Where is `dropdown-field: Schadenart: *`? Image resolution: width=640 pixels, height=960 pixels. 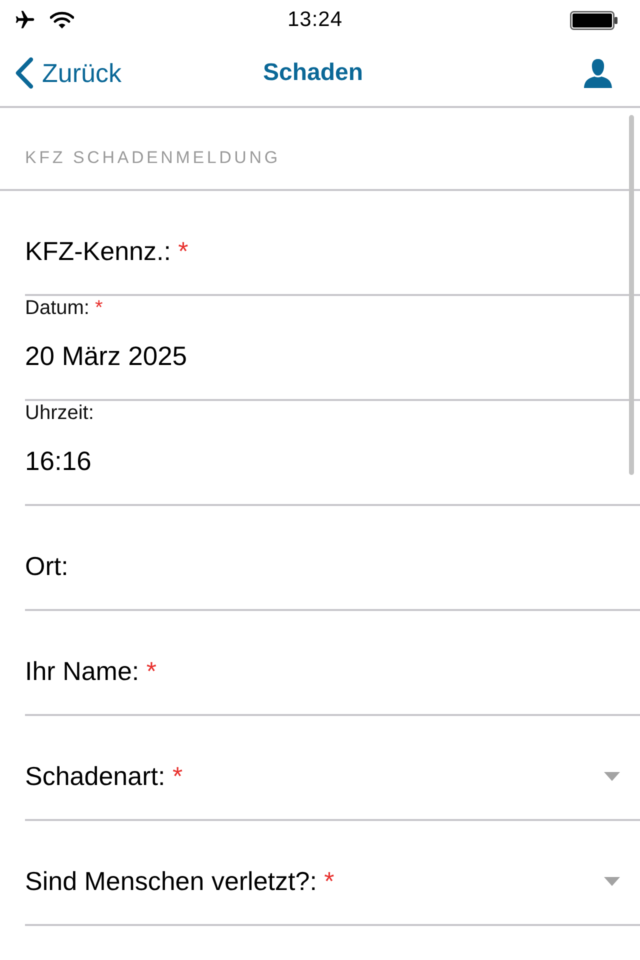
dropdown-field: Schadenart: * is located at coordinates (332, 768).